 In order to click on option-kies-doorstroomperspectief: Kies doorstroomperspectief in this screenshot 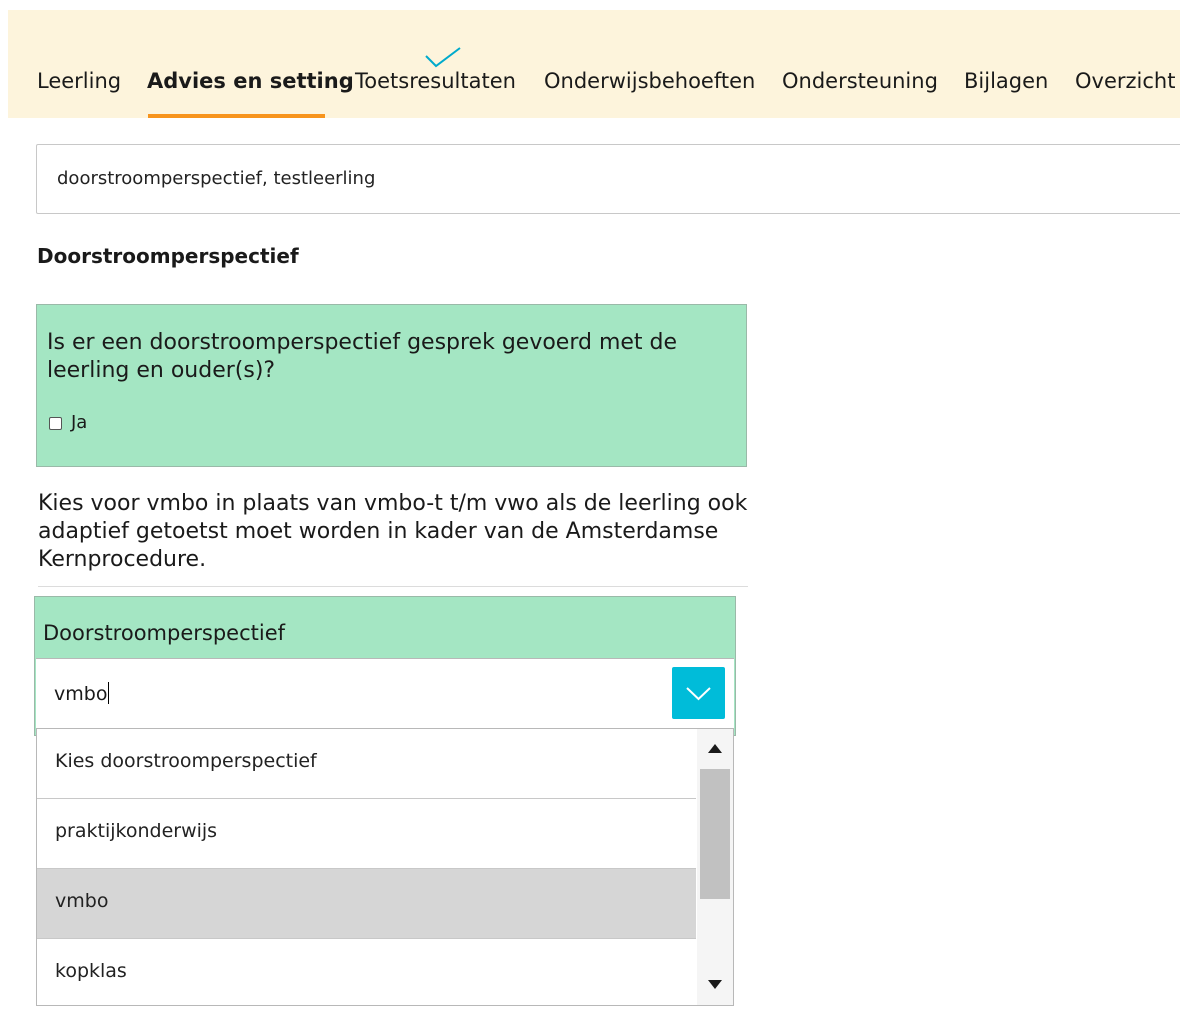, I will do `click(366, 764)`.